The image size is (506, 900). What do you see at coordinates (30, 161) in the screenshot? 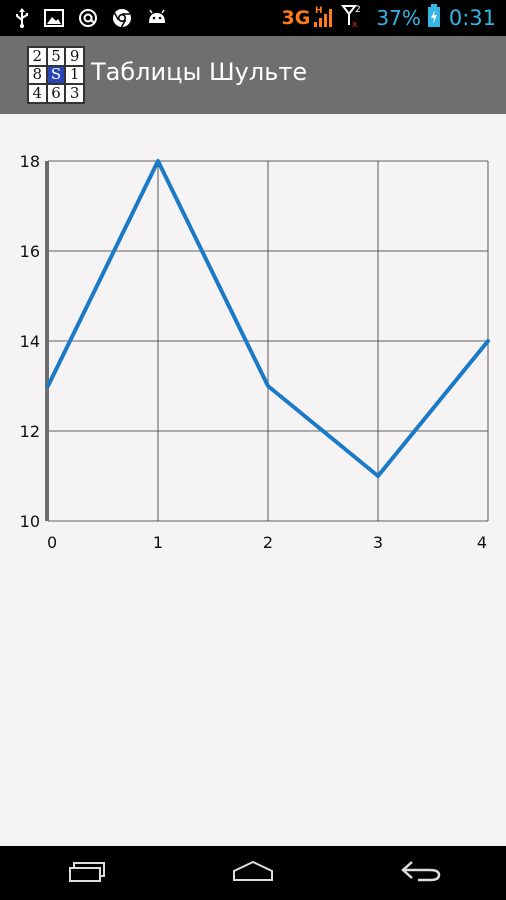
I see `y-tick-label: 18` at bounding box center [30, 161].